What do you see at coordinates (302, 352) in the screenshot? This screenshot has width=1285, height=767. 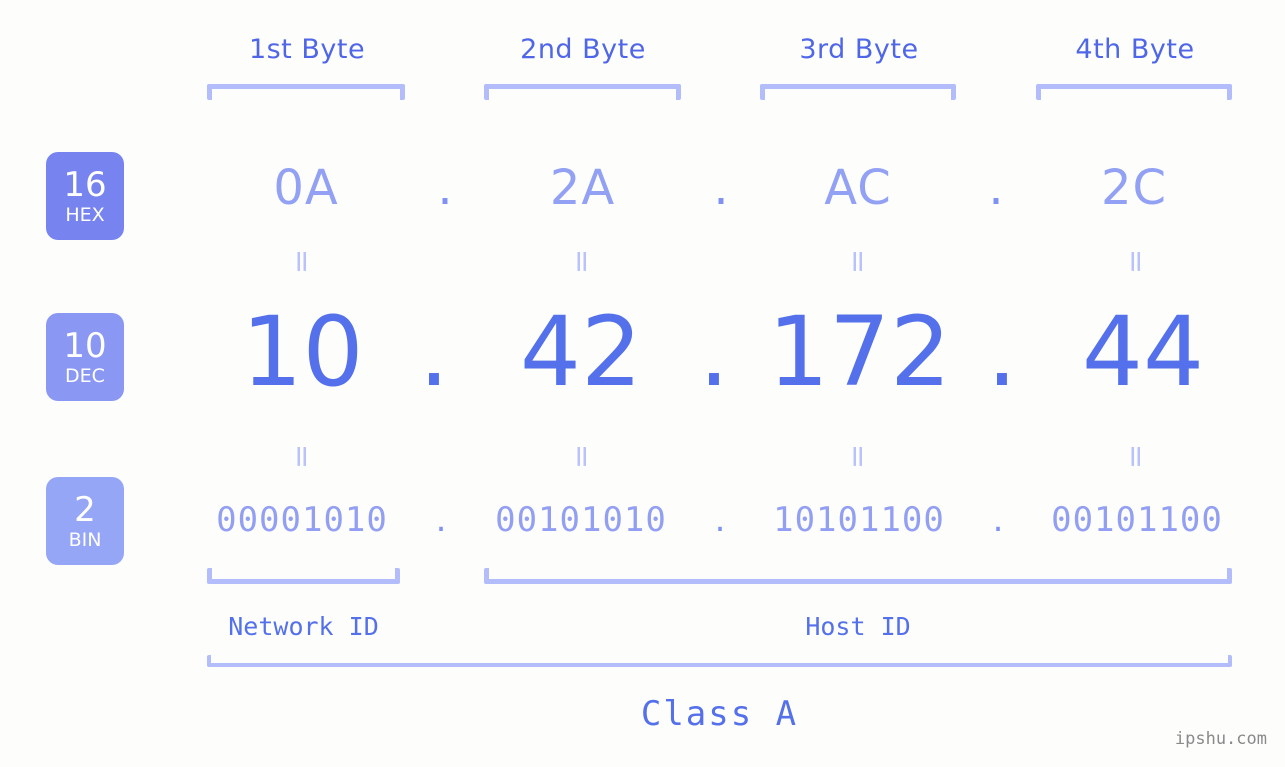 I see `dec-octet-1: 10` at bounding box center [302, 352].